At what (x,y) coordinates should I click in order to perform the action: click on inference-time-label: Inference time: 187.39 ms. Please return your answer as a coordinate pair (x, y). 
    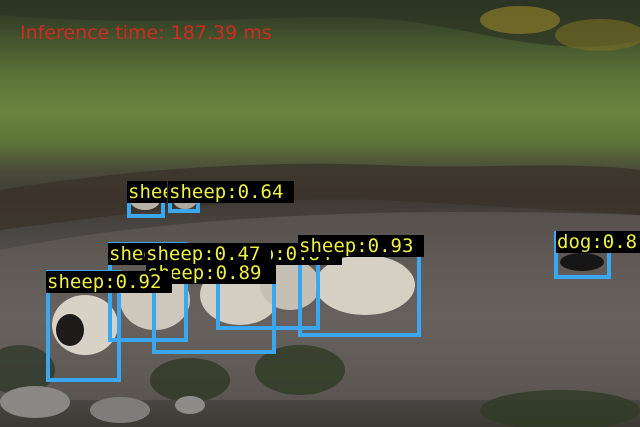
    Looking at the image, I should click on (146, 33).